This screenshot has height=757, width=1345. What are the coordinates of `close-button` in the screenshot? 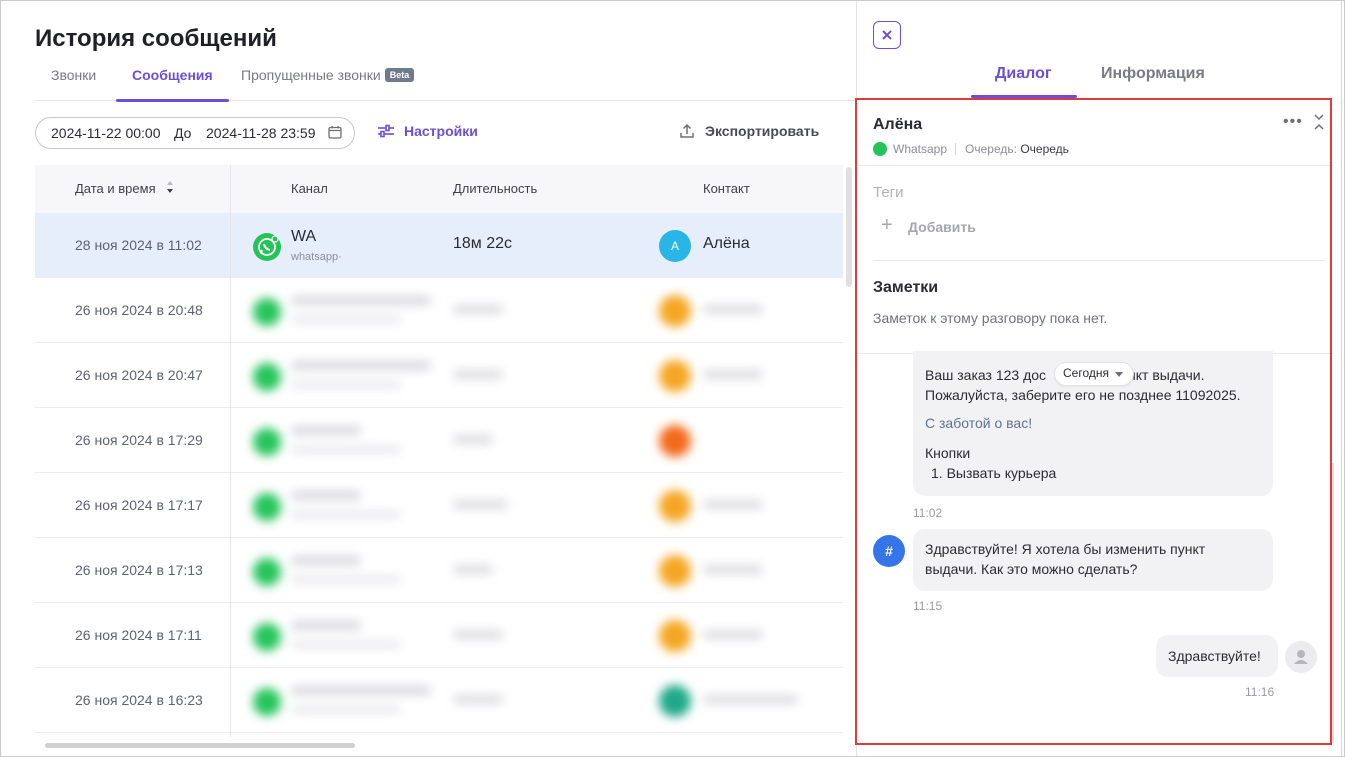 It's located at (887, 35).